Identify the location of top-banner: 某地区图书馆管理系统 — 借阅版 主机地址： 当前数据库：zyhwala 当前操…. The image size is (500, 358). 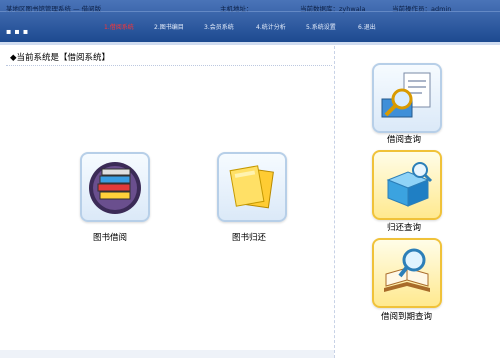
(250, 21).